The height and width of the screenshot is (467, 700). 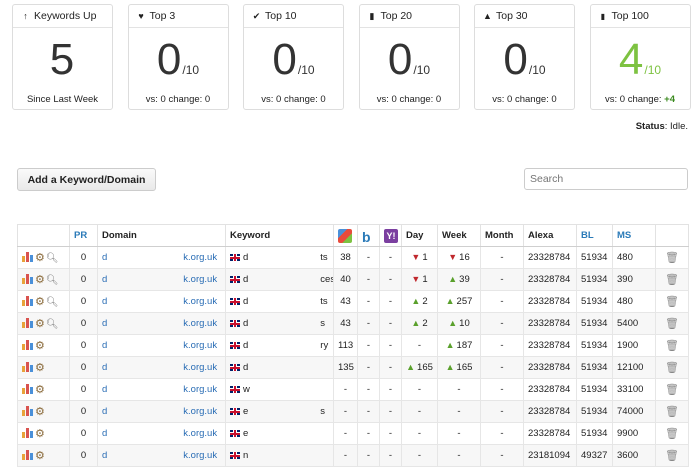 What do you see at coordinates (279, 235) in the screenshot?
I see `col-keyword: Keyword` at bounding box center [279, 235].